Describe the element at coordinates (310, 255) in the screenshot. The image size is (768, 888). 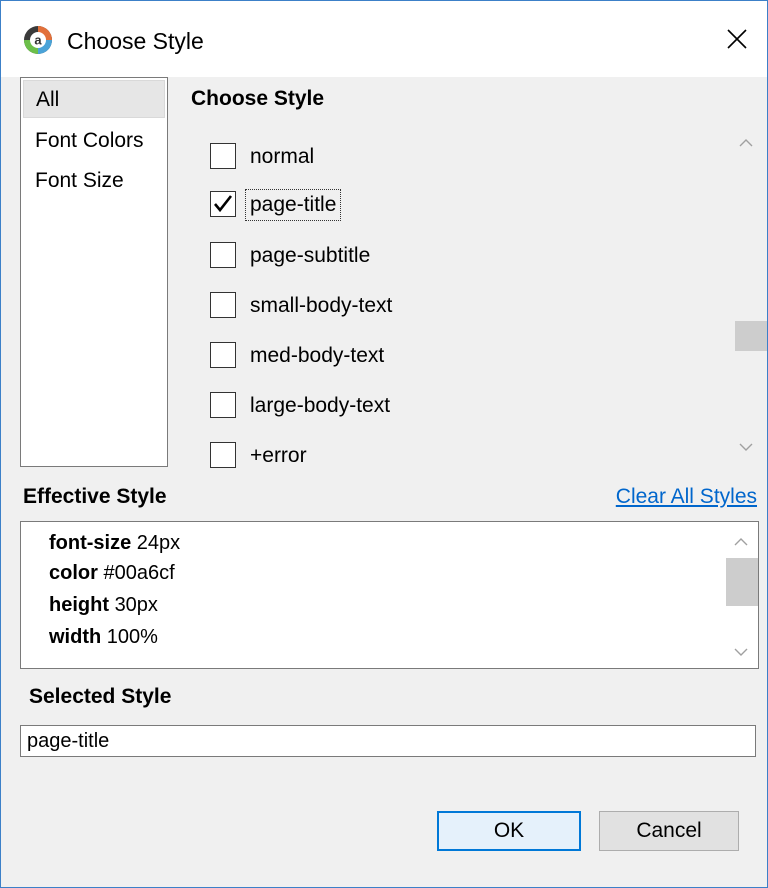
I see `style-option-label: page-subtitle` at that location.